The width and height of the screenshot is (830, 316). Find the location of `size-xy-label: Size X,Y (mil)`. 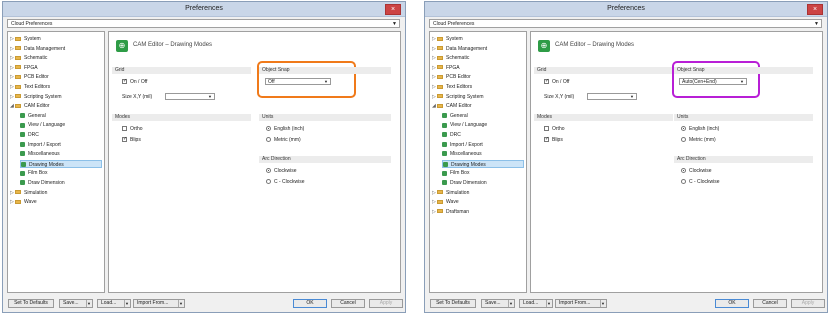

size-xy-label: Size X,Y (mil) is located at coordinates (559, 97).